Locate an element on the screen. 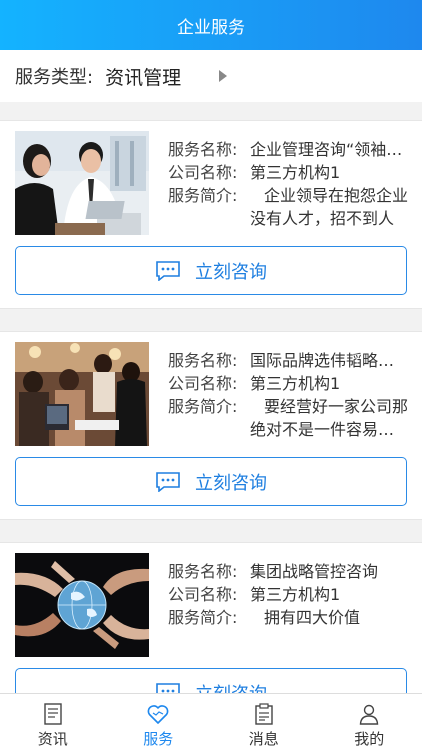  filter-label: 服务类型: is located at coordinates (54, 77).